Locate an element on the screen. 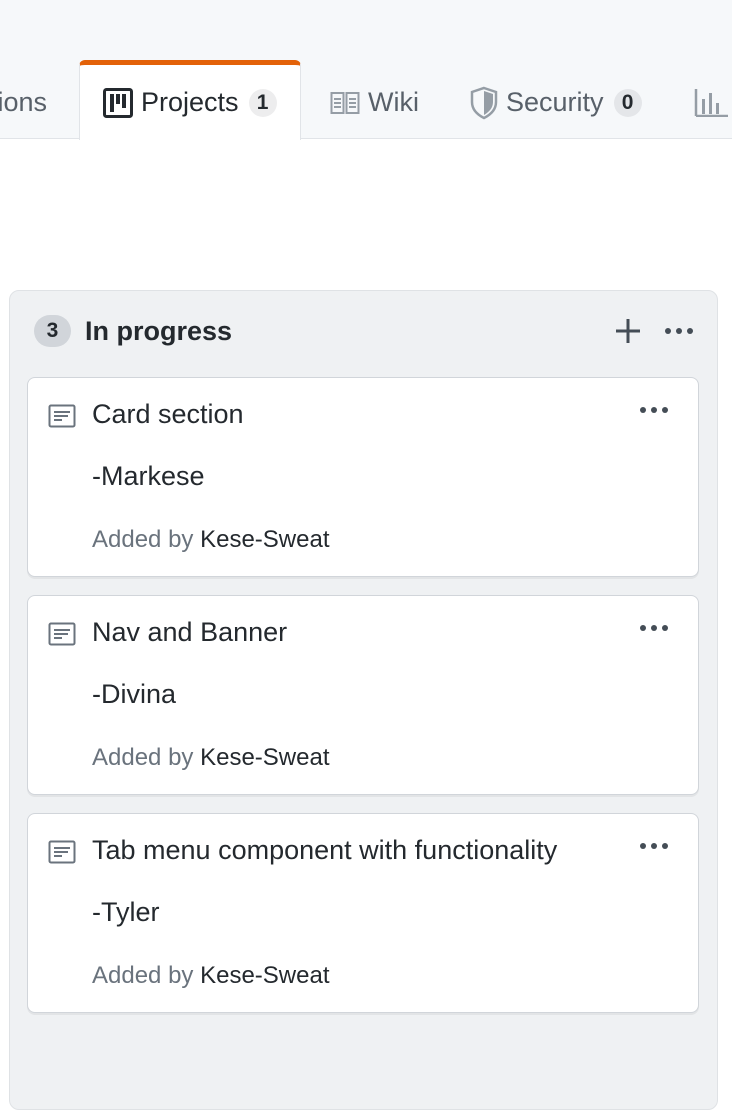 The height and width of the screenshot is (1110, 732). project-board-icon is located at coordinates (118, 102).